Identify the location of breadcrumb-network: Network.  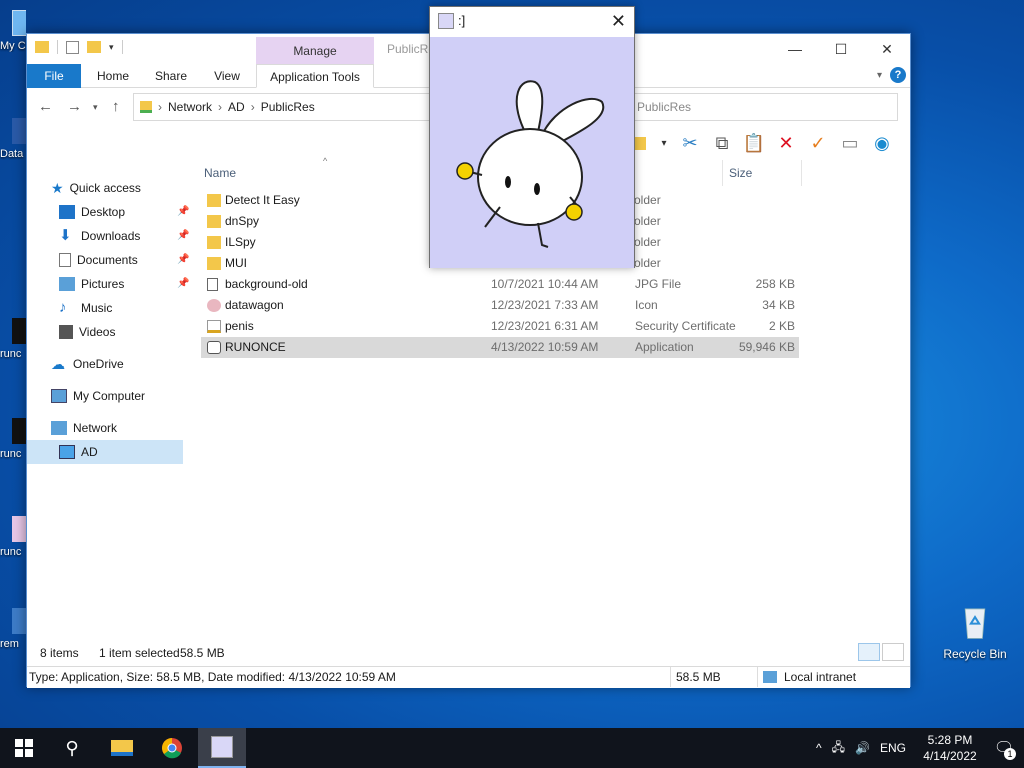
(190, 107).